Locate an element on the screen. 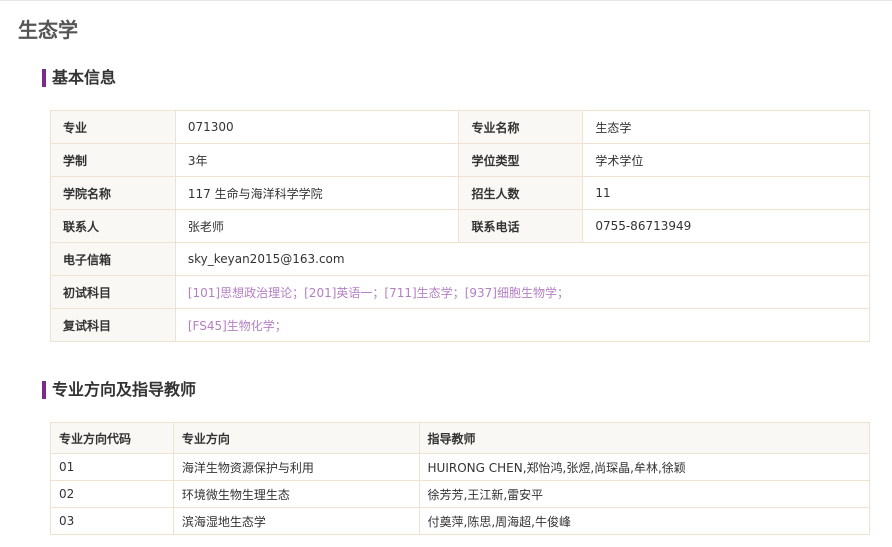  school-label: 学院名称 is located at coordinates (113, 193).